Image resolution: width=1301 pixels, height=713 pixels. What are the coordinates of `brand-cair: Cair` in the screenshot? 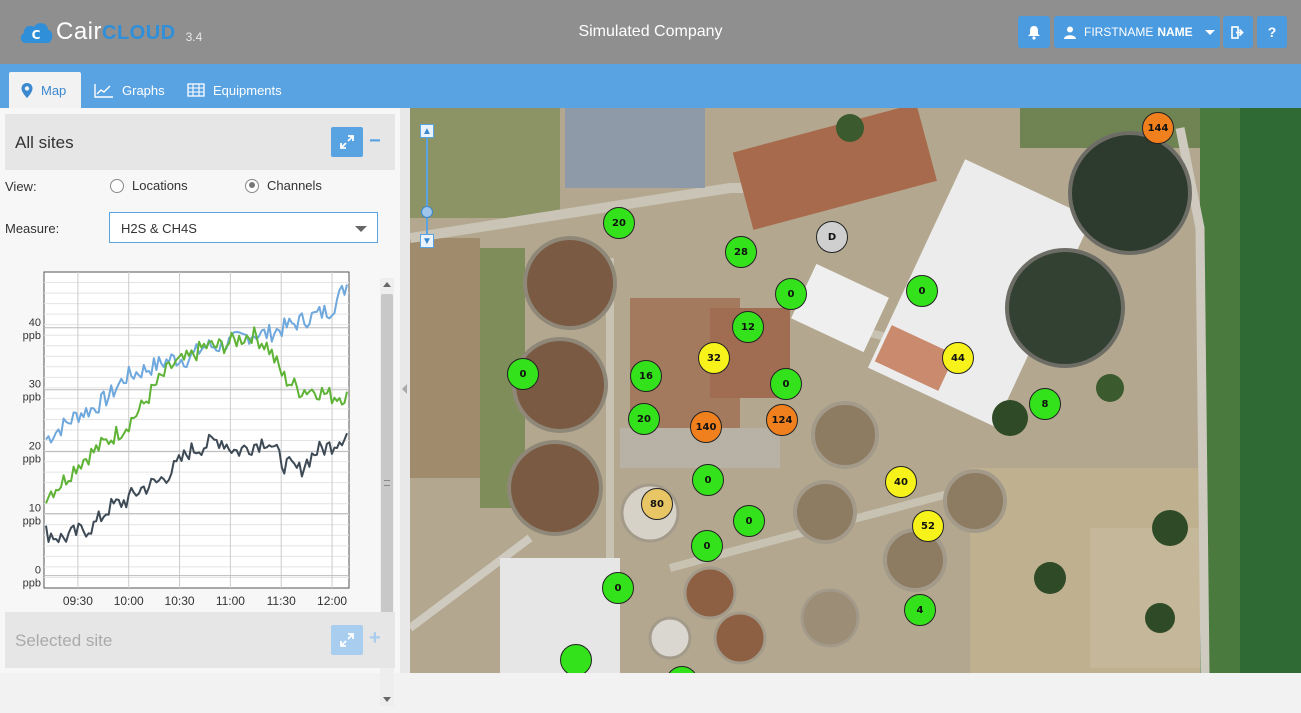 It's located at (79, 31).